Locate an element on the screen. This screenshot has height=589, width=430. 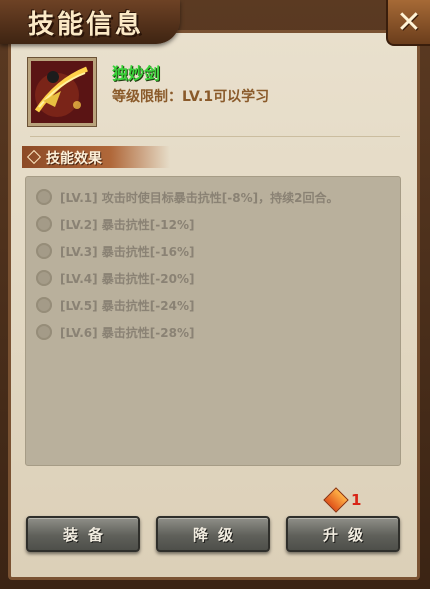
effect-text: [LV.2] 暴击抗性[-12%] is located at coordinates (127, 224).